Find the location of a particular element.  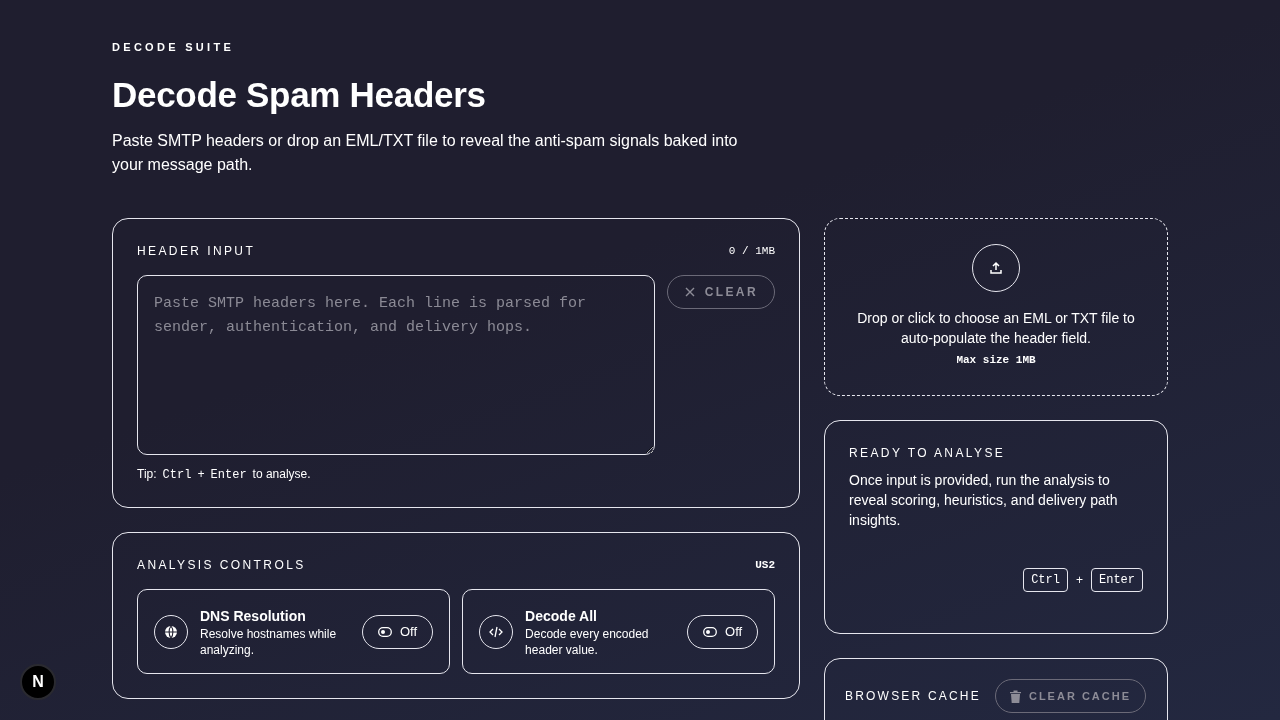

card-title: HEADER INPUT is located at coordinates (196, 251).